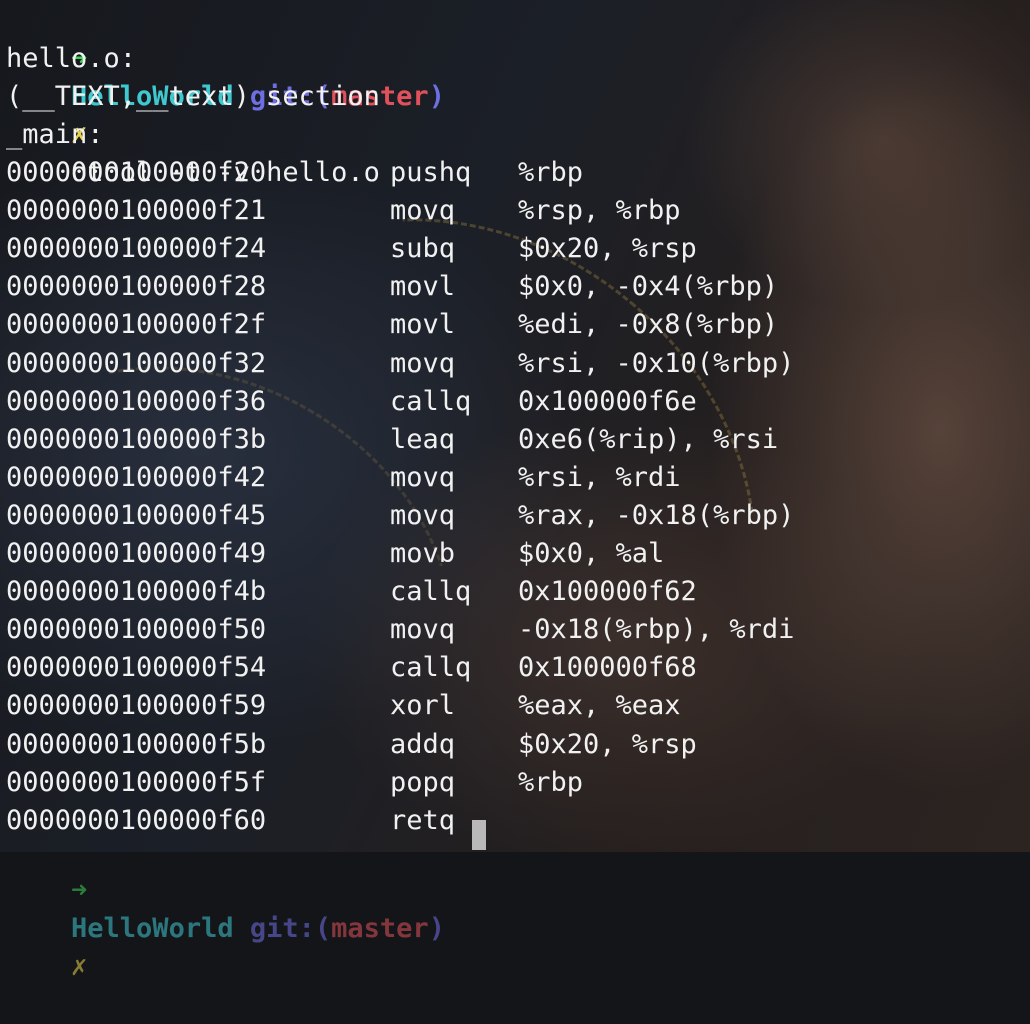  I want to click on row-address: 0000000100000f20, so click(136, 172).